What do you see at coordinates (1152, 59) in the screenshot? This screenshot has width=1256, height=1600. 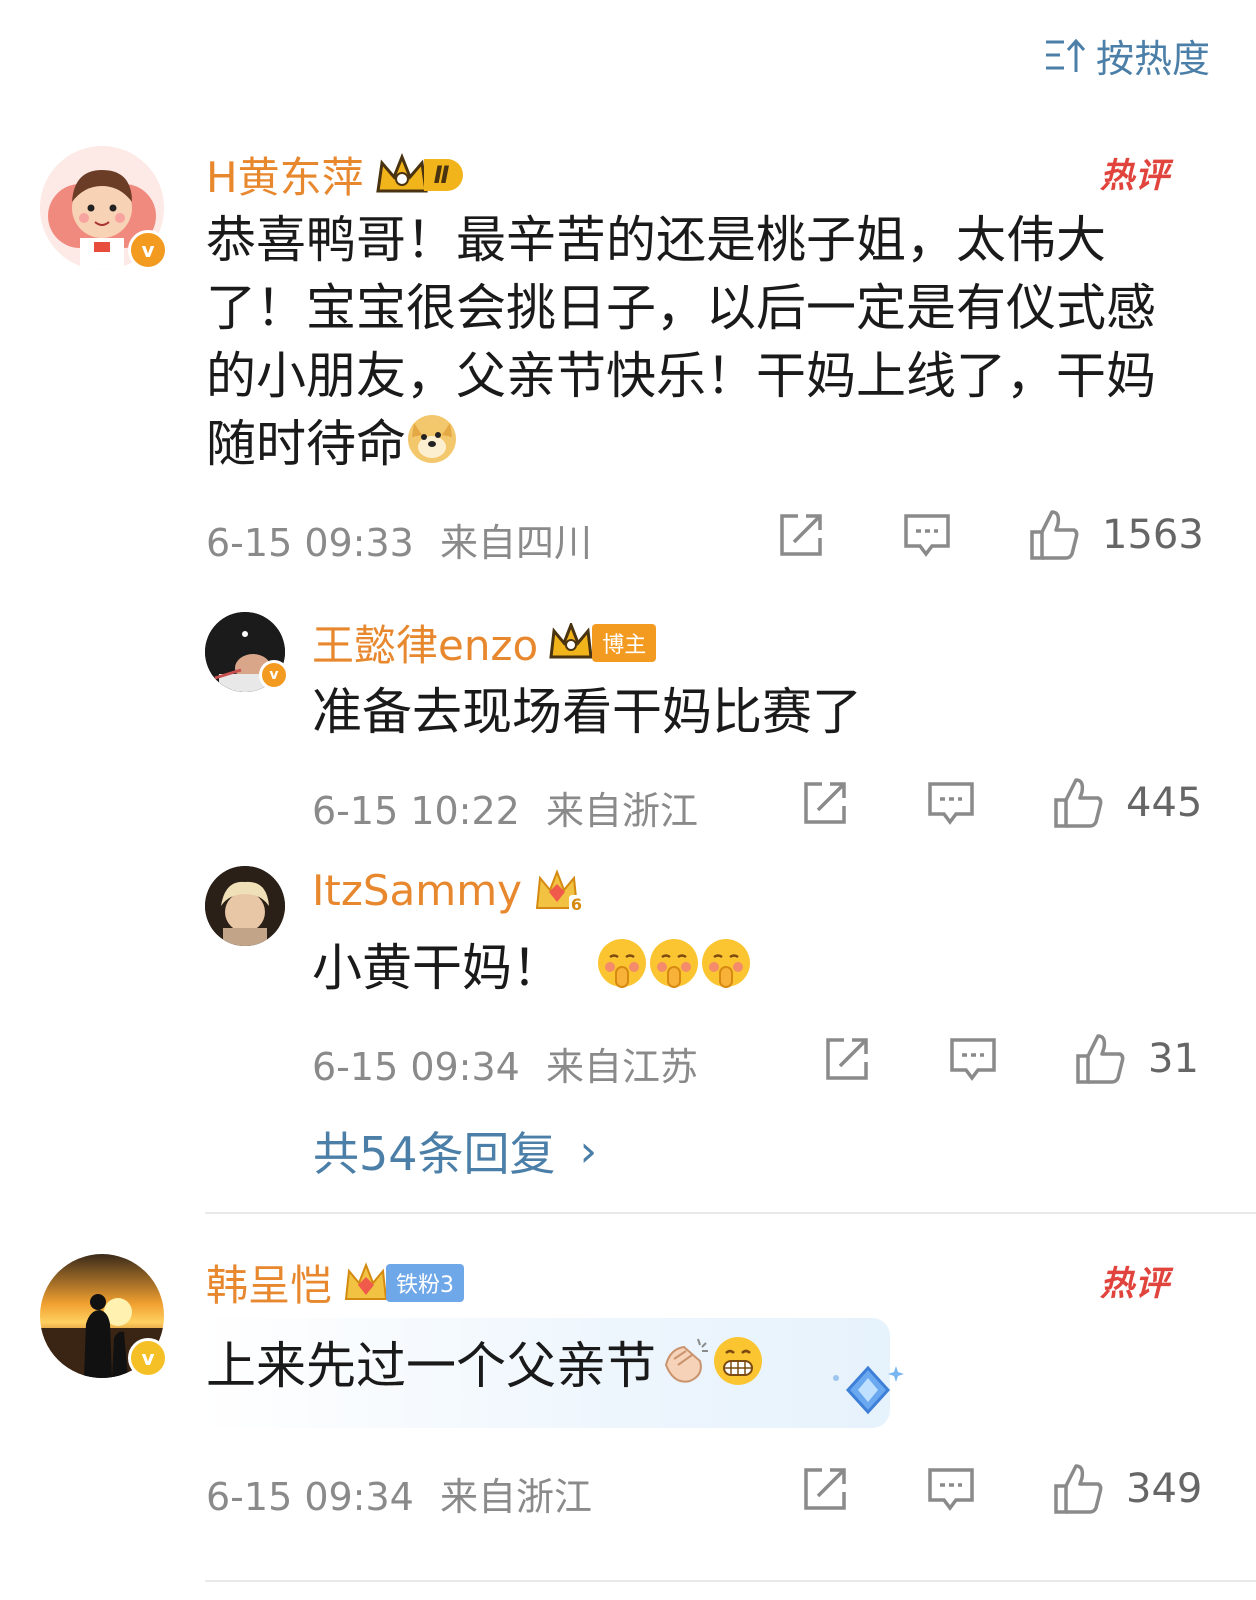 I see `sort-label: 按热度` at bounding box center [1152, 59].